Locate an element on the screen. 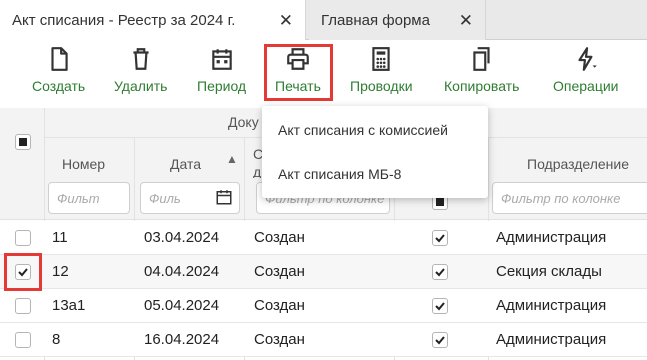 The width and height of the screenshot is (647, 360). cell-number: 8 is located at coordinates (56, 339).